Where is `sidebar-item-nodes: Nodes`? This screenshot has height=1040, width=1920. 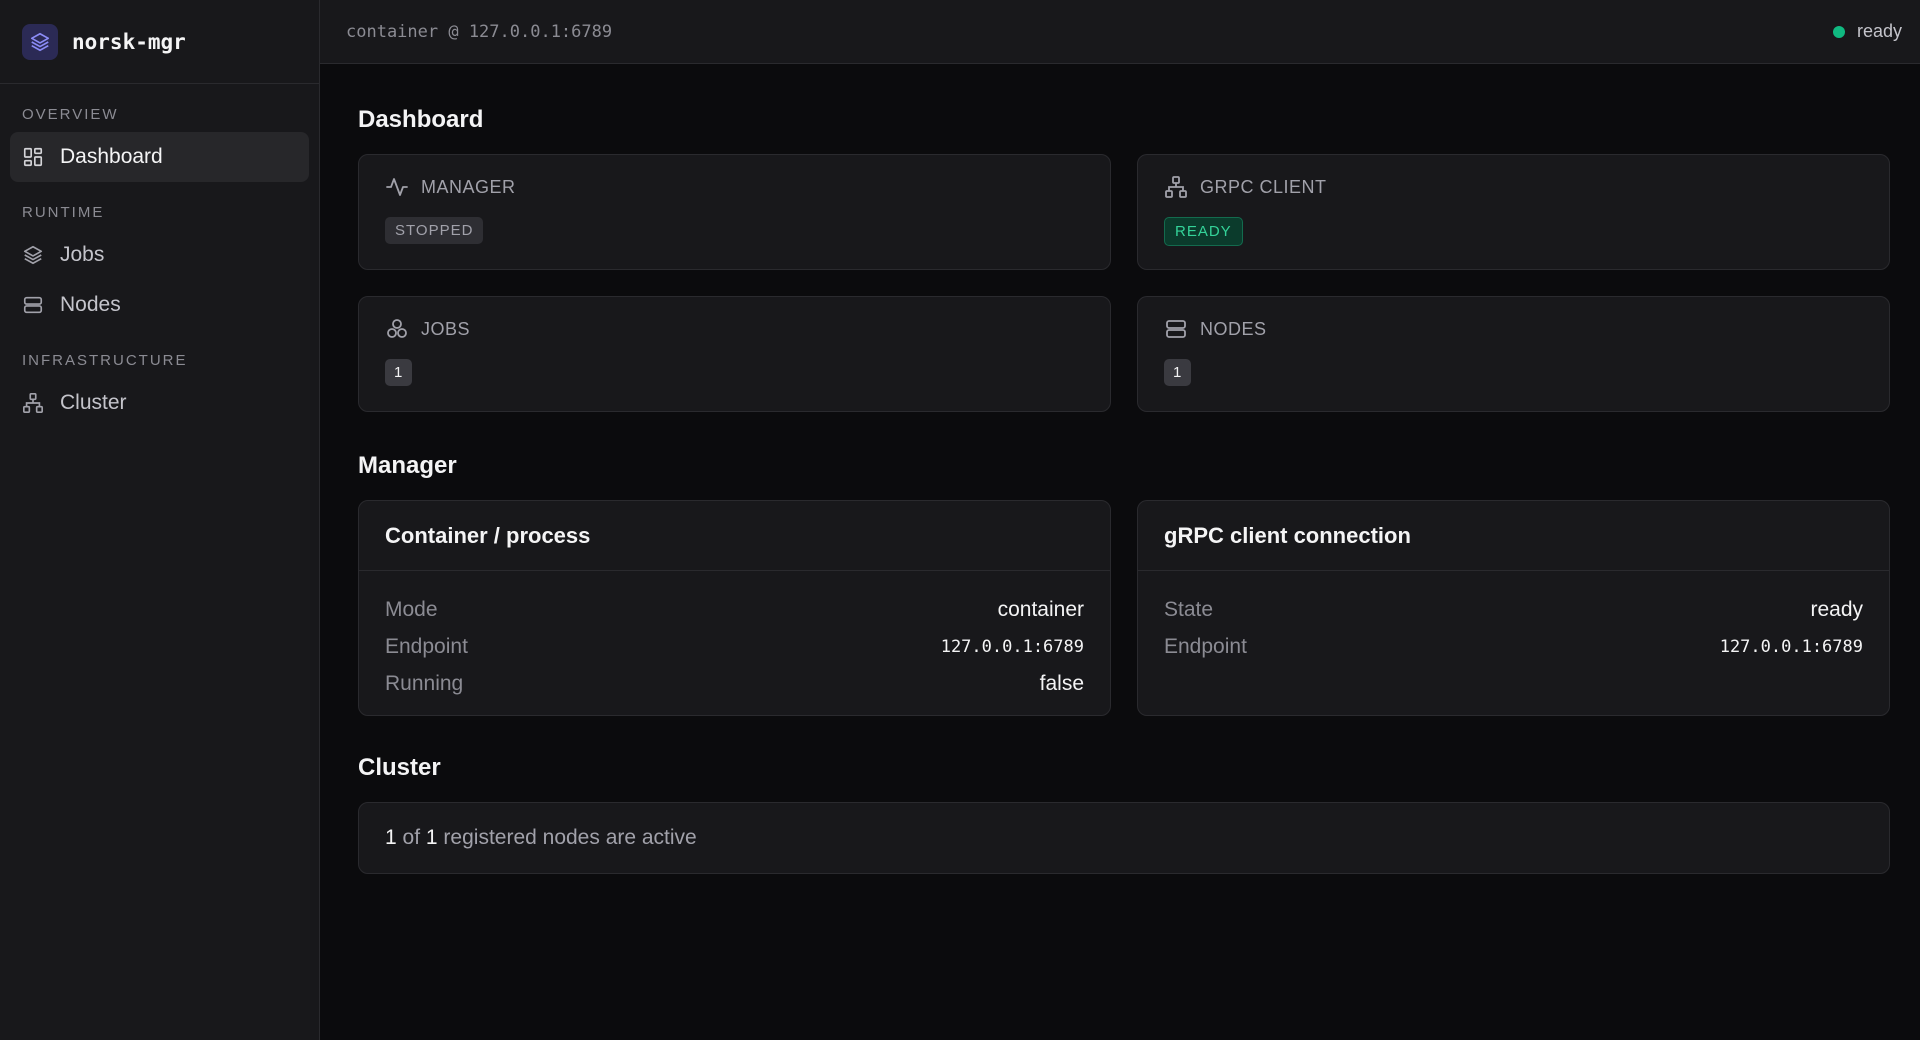
sidebar-item-nodes: Nodes is located at coordinates (159, 305).